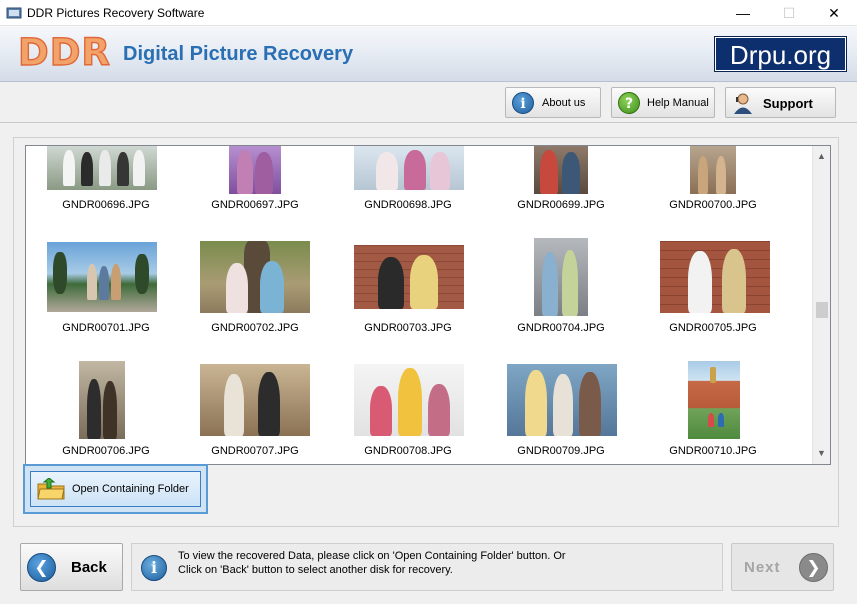  What do you see at coordinates (408, 451) in the screenshot?
I see `photo-filename: GNDR00708.JPG` at bounding box center [408, 451].